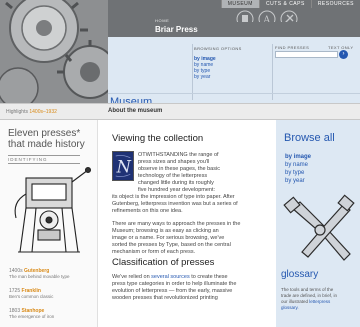  What do you see at coordinates (335, 4) in the screenshot?
I see `tab-resources: RESOURCES` at bounding box center [335, 4].